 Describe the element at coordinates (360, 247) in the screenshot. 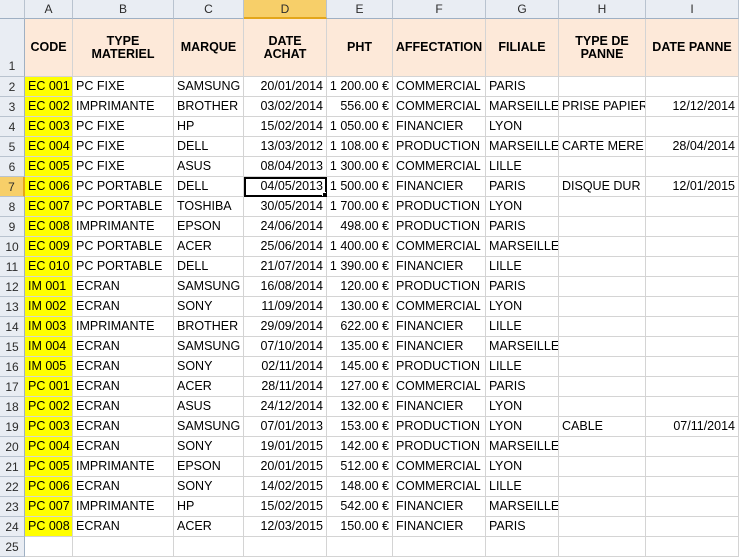

I see `table-cell: 1 400.00 €` at that location.